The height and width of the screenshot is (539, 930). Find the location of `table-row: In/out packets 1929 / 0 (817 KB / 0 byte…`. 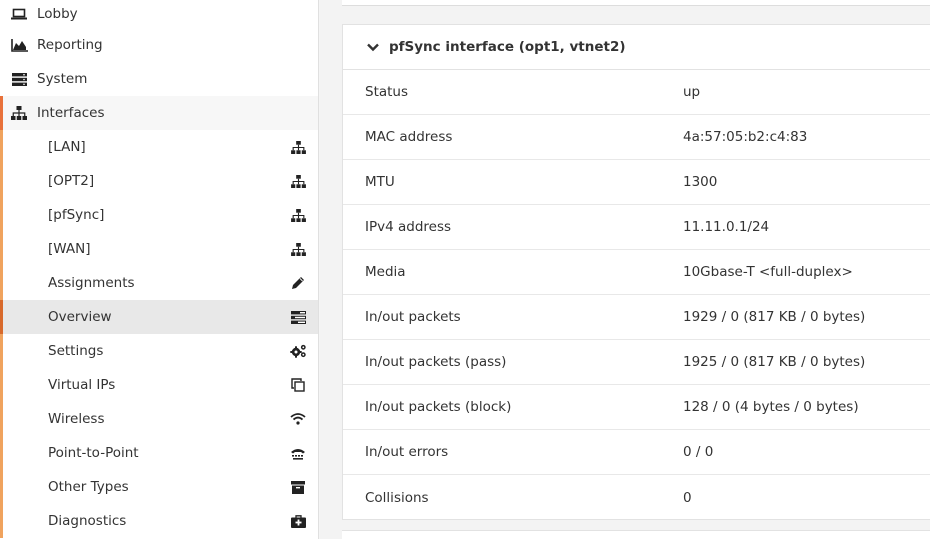

table-row: In/out packets 1929 / 0 (817 KB / 0 byte… is located at coordinates (636, 317).